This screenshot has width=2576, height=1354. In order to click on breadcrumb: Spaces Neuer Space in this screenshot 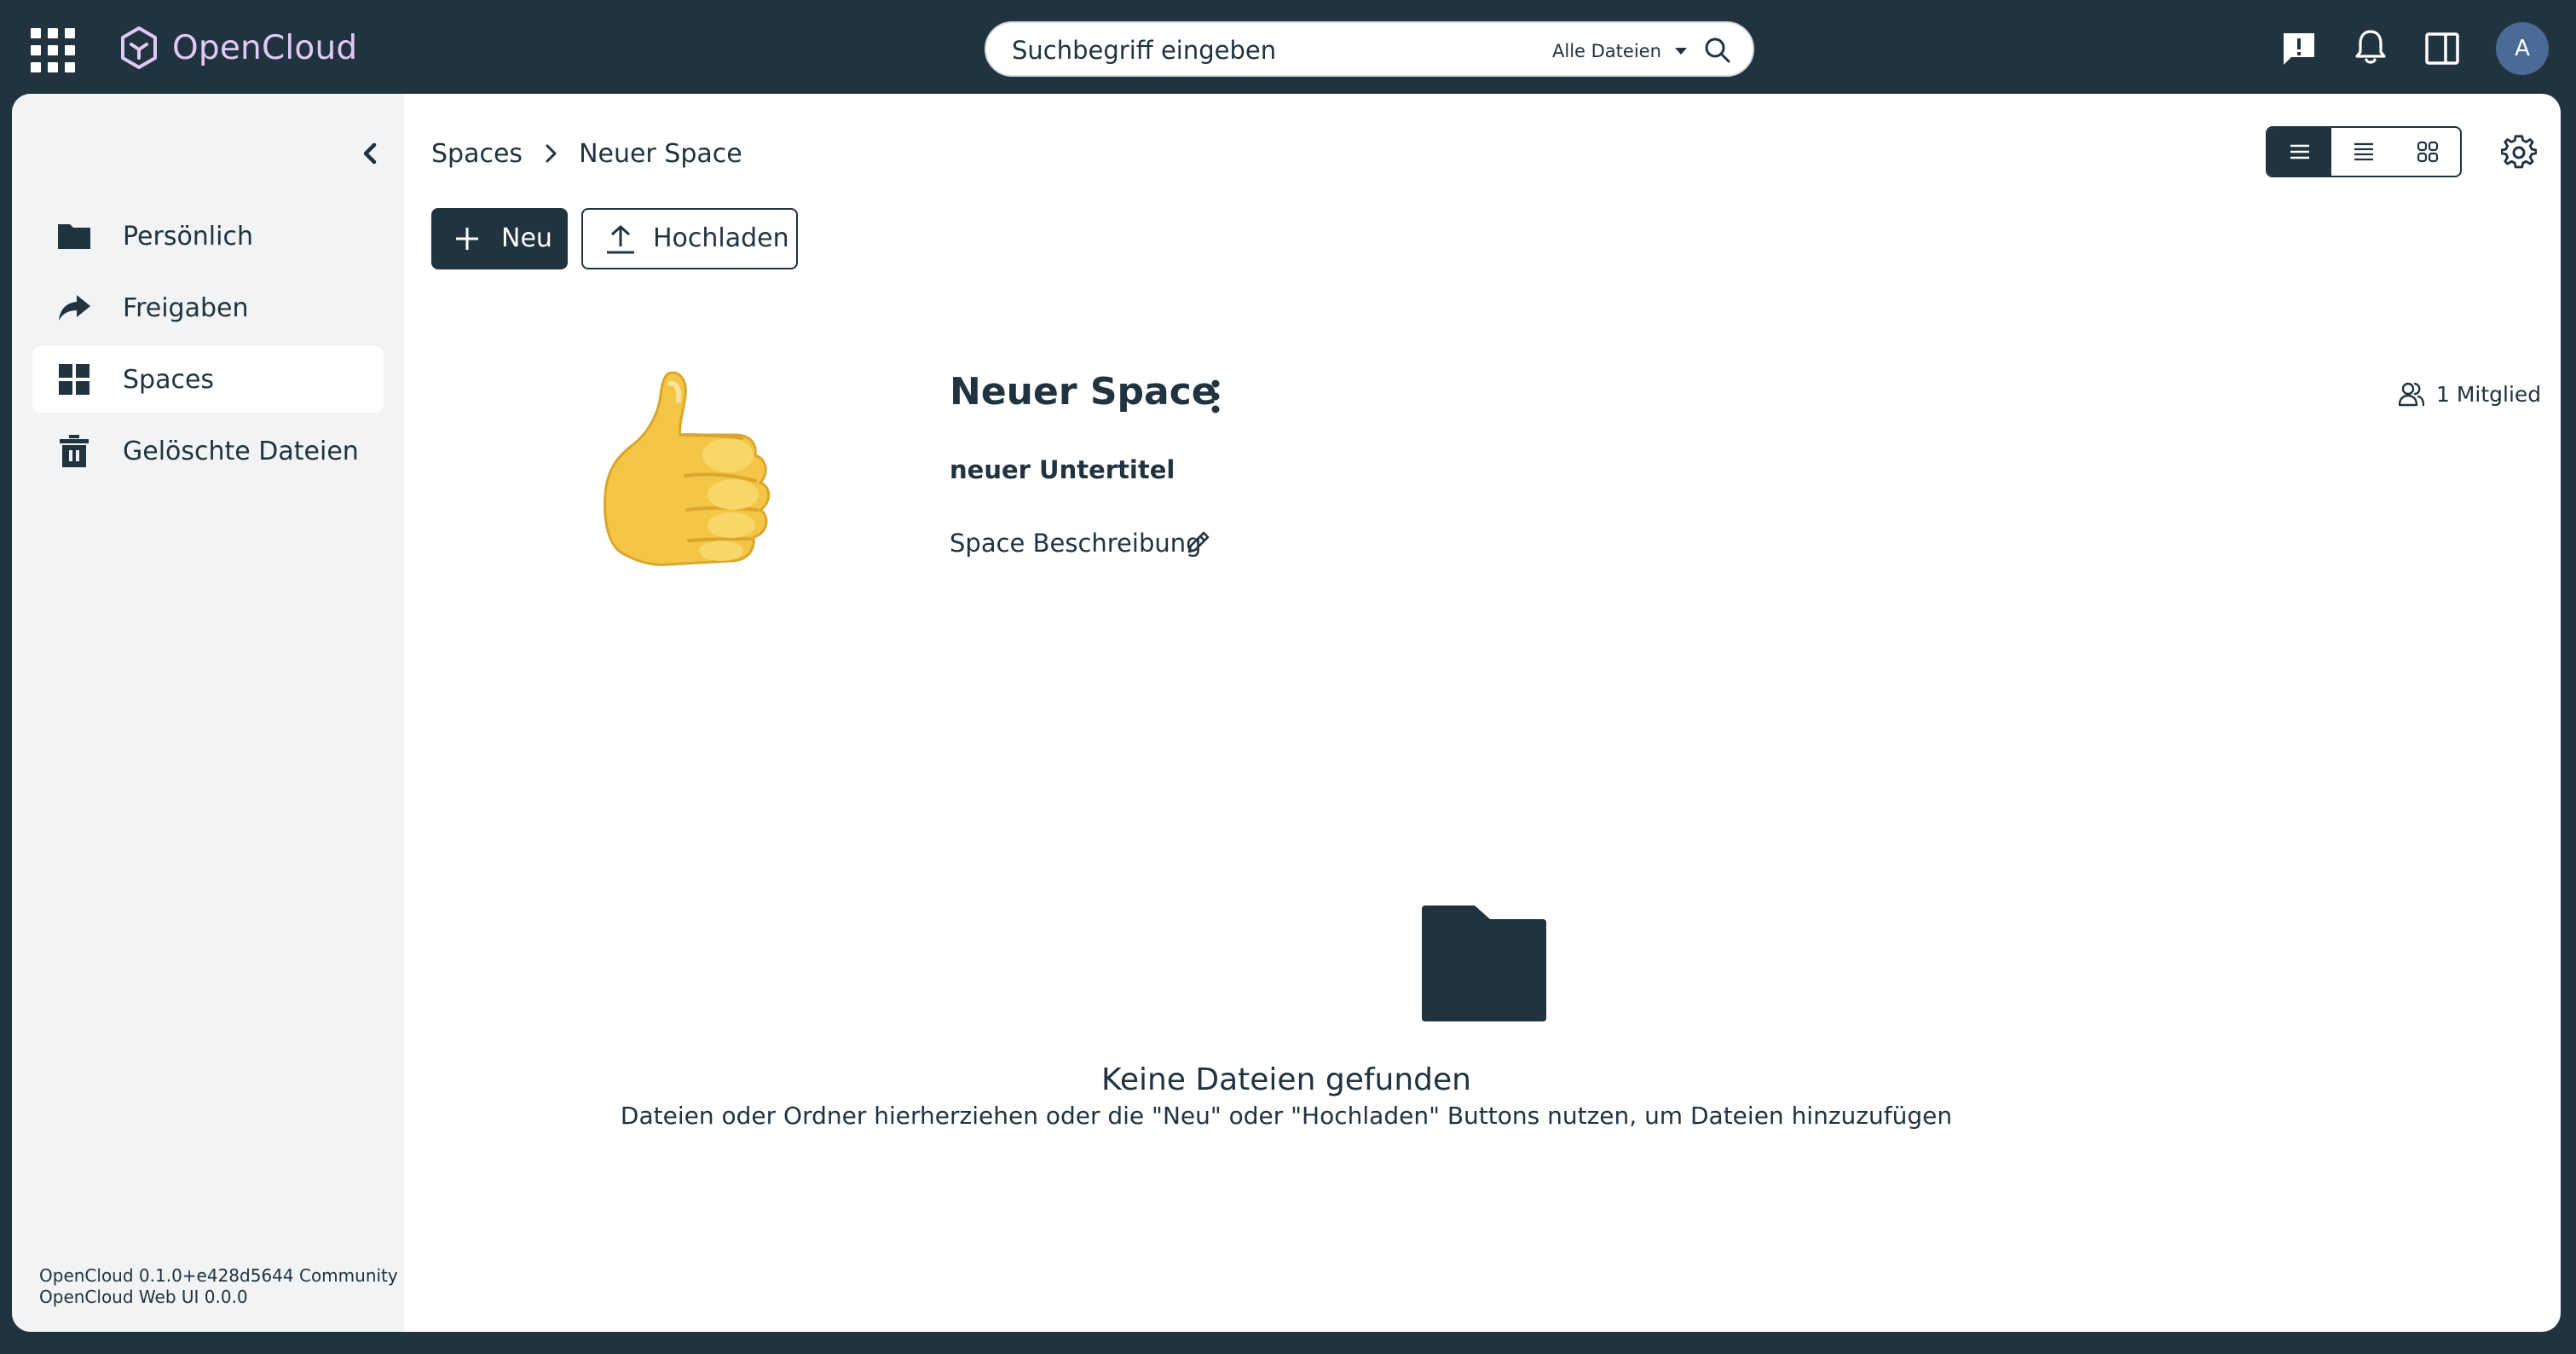, I will do `click(586, 154)`.